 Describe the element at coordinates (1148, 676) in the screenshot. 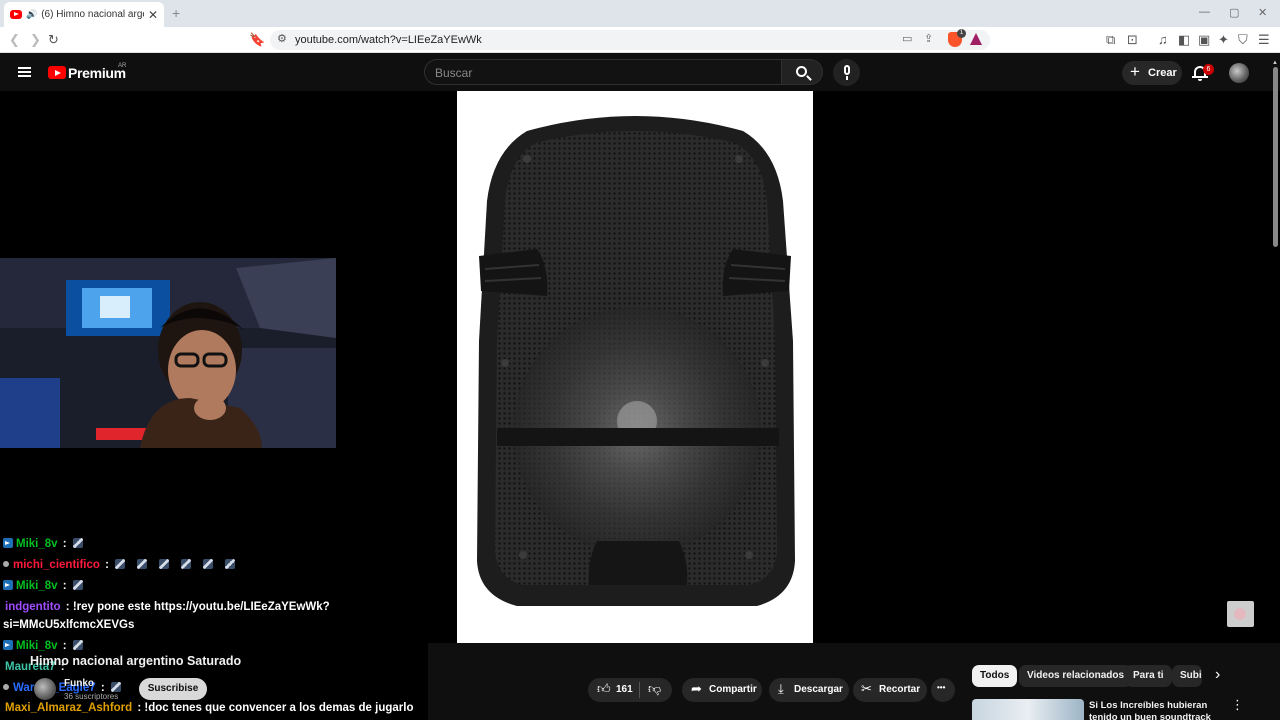

I see `chip-for-you: Para ti` at that location.